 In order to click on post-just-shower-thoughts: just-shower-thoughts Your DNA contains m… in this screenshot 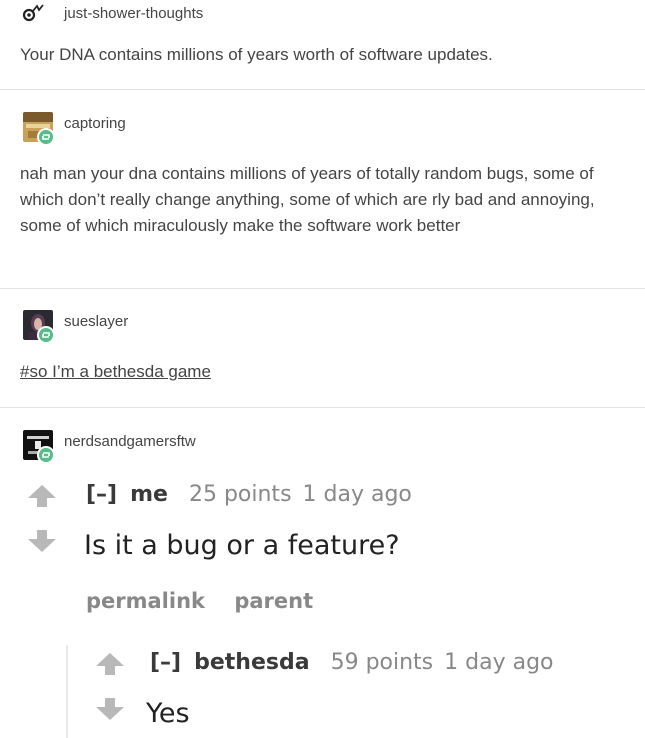, I will do `click(322, 44)`.